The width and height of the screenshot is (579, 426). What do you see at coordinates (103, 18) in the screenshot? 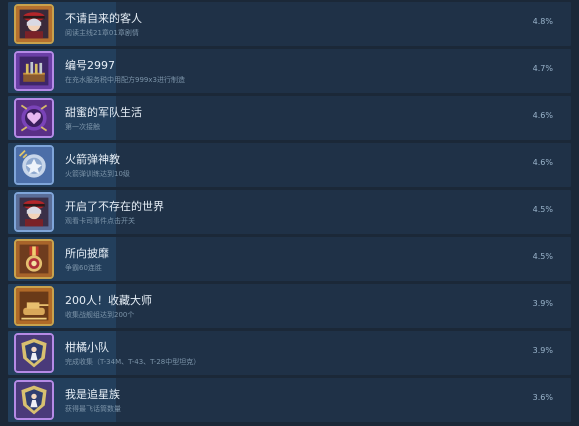
I see `achievement-title: 不请自来的客人` at bounding box center [103, 18].